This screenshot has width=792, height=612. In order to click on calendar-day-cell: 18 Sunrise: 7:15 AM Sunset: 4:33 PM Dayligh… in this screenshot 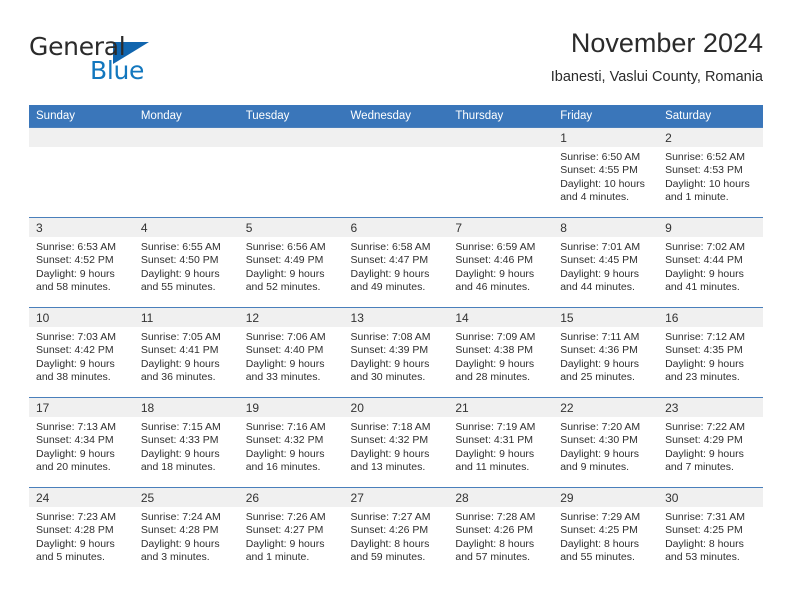, I will do `click(186, 442)`.